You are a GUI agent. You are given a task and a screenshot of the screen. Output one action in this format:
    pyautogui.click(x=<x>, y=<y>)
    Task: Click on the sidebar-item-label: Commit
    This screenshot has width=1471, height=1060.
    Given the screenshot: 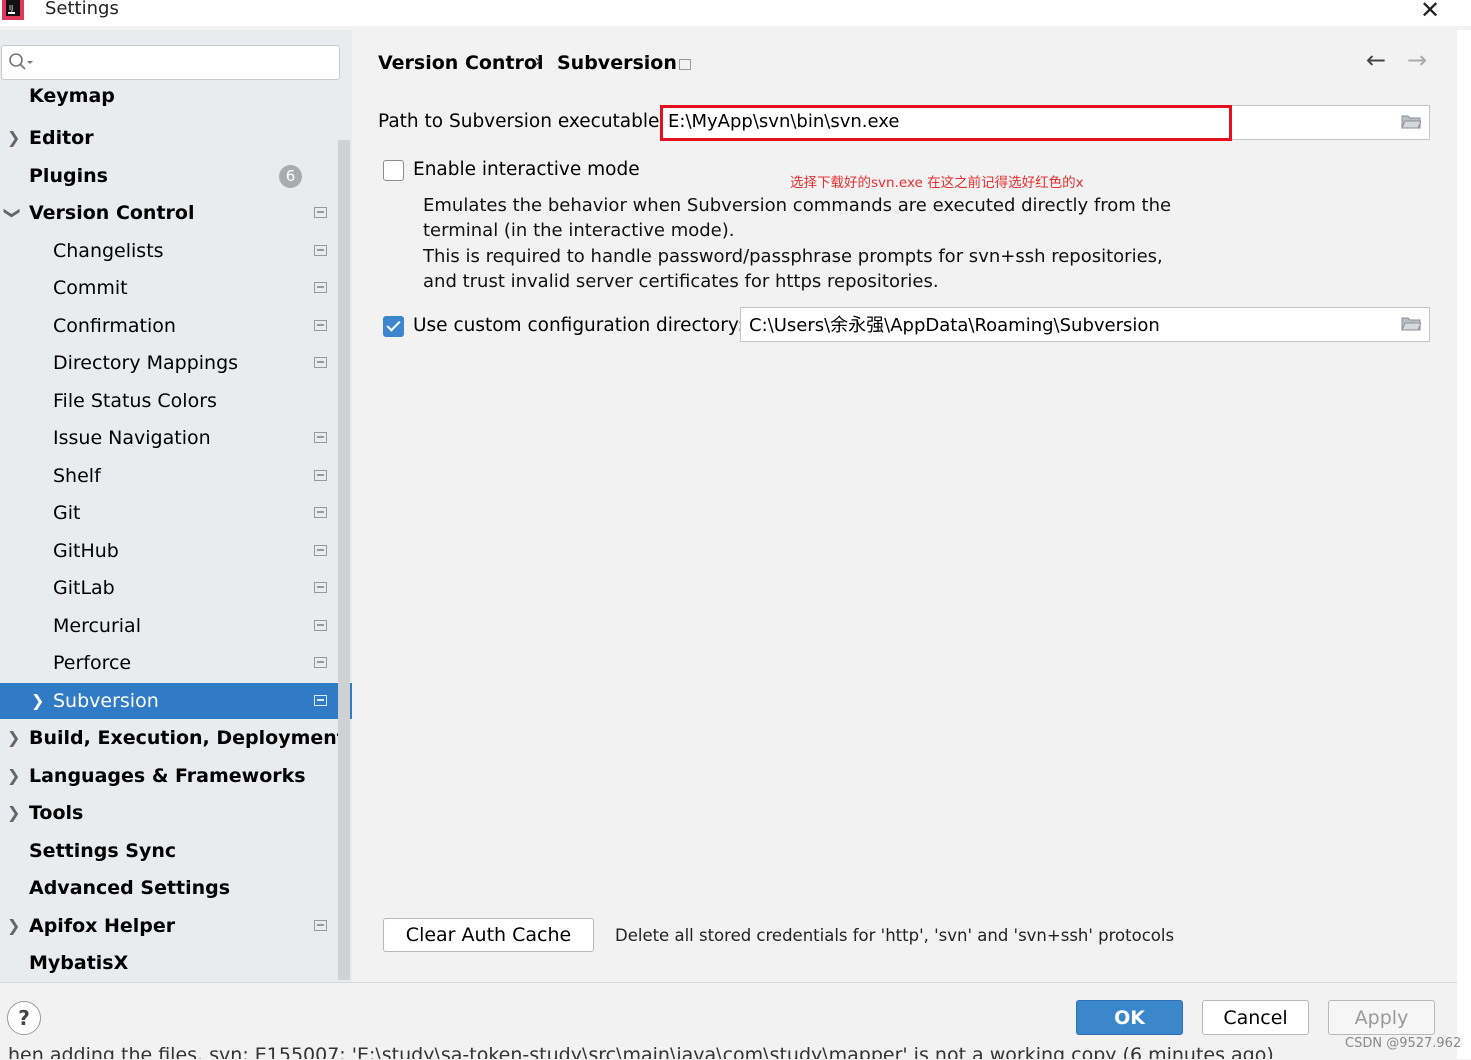 What is the action you would take?
    pyautogui.click(x=90, y=288)
    